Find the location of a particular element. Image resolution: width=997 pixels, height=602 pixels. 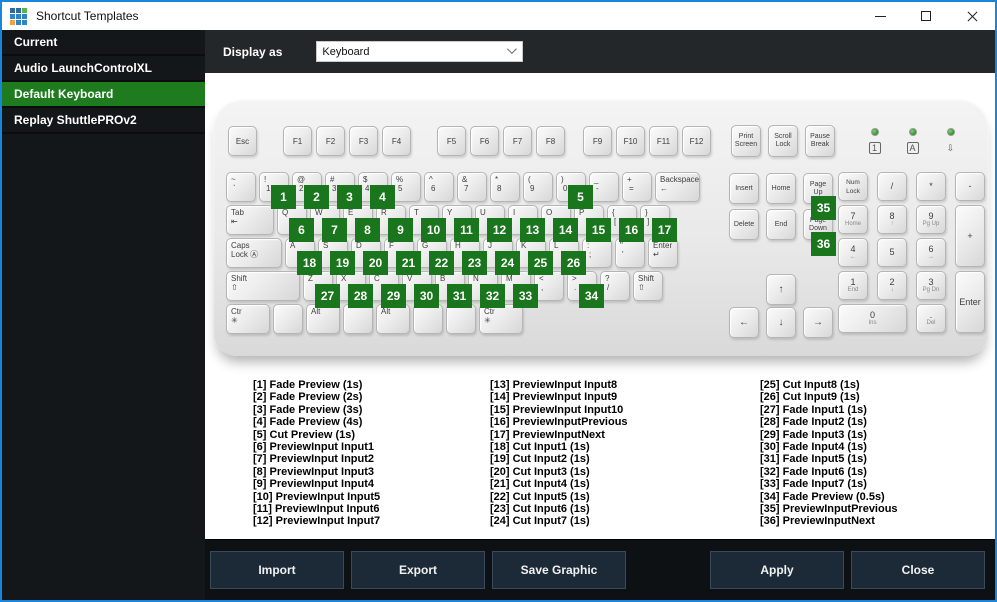

key-numpad-2: 2 ↓ is located at coordinates (892, 285).